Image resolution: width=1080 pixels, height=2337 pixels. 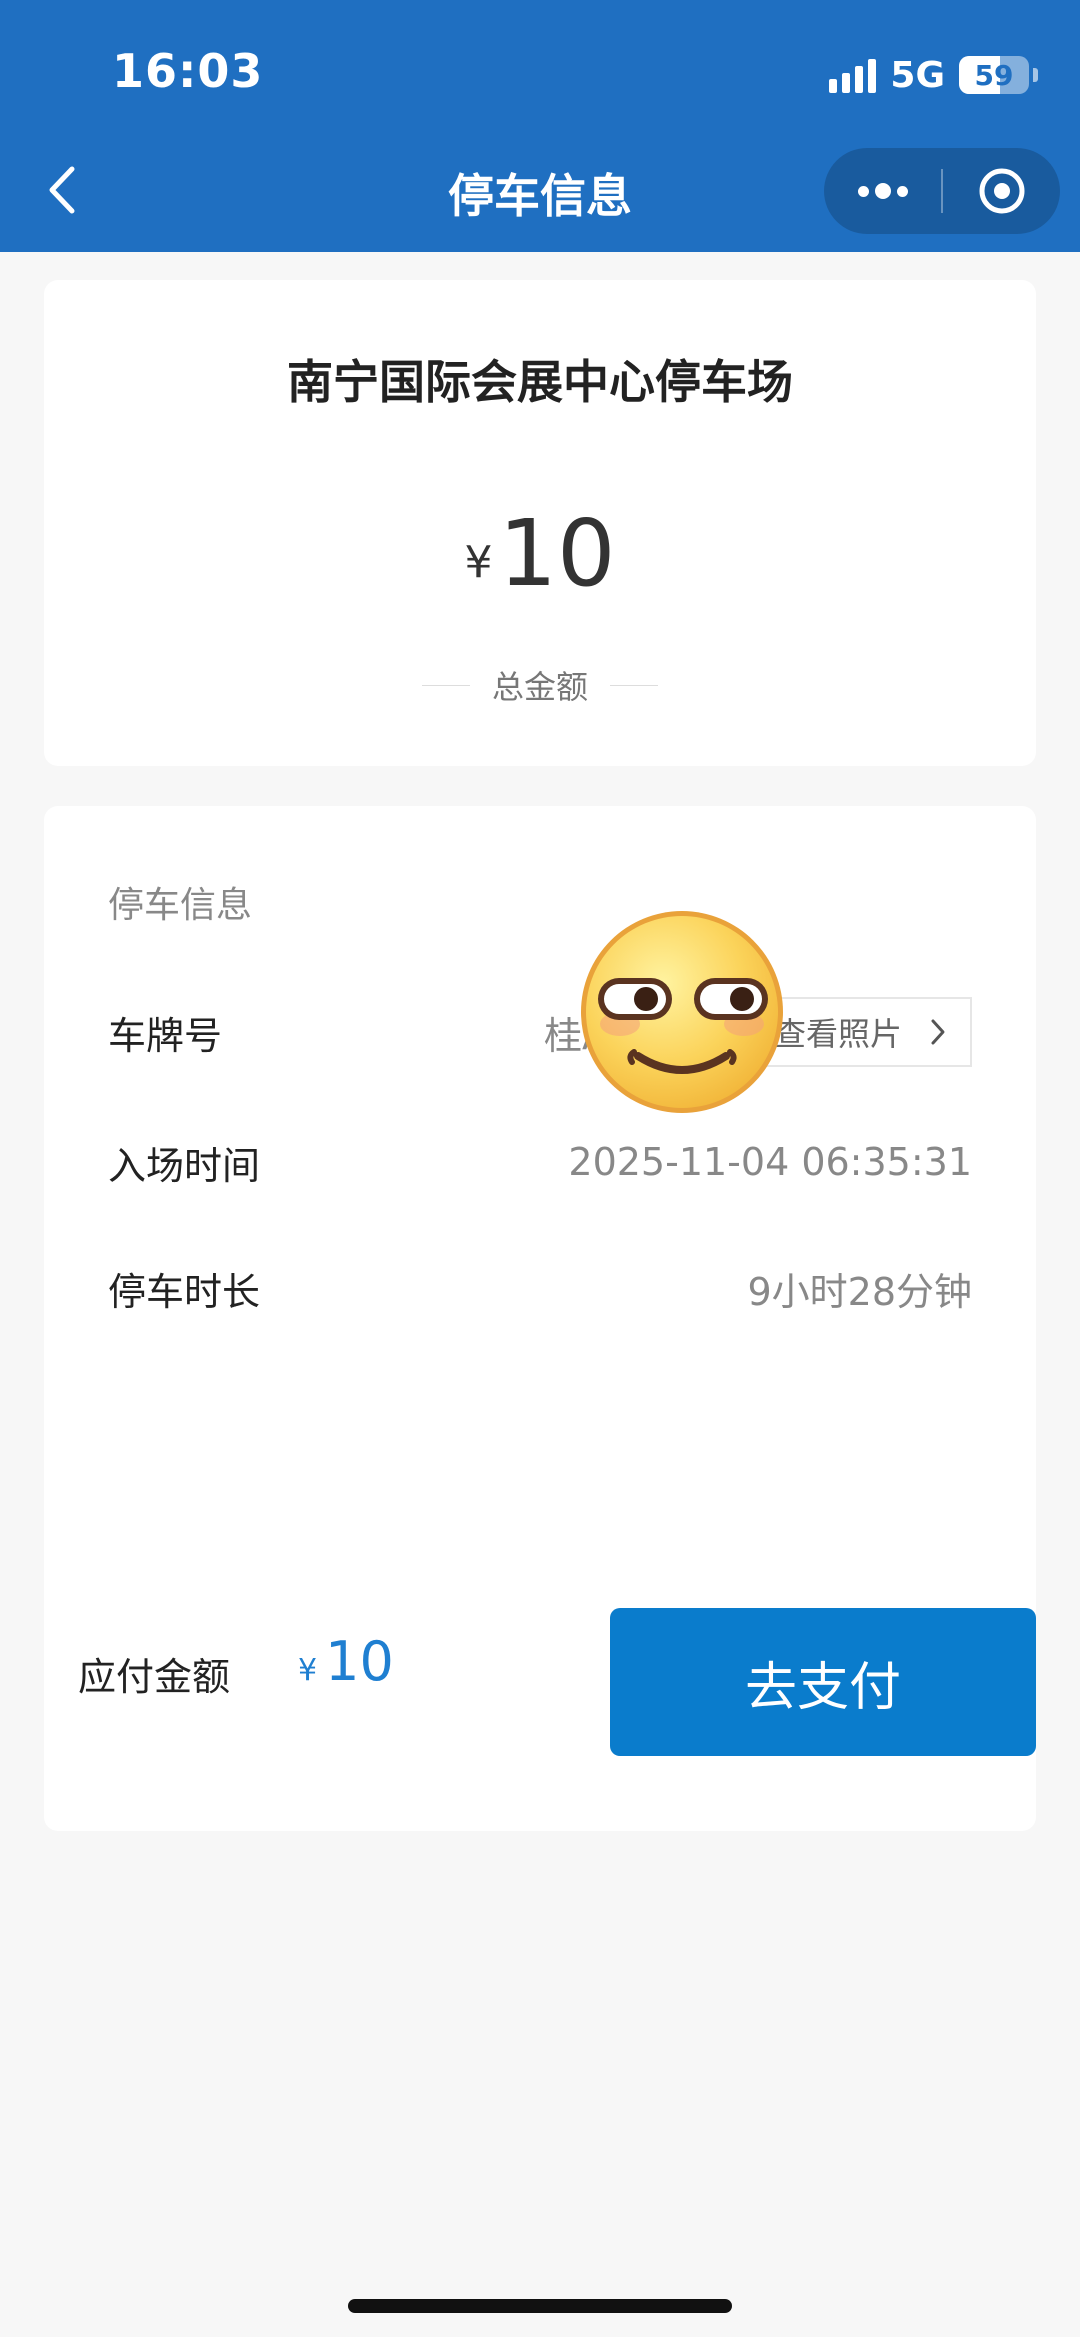 What do you see at coordinates (188, 71) in the screenshot?
I see `status-time: 16:03` at bounding box center [188, 71].